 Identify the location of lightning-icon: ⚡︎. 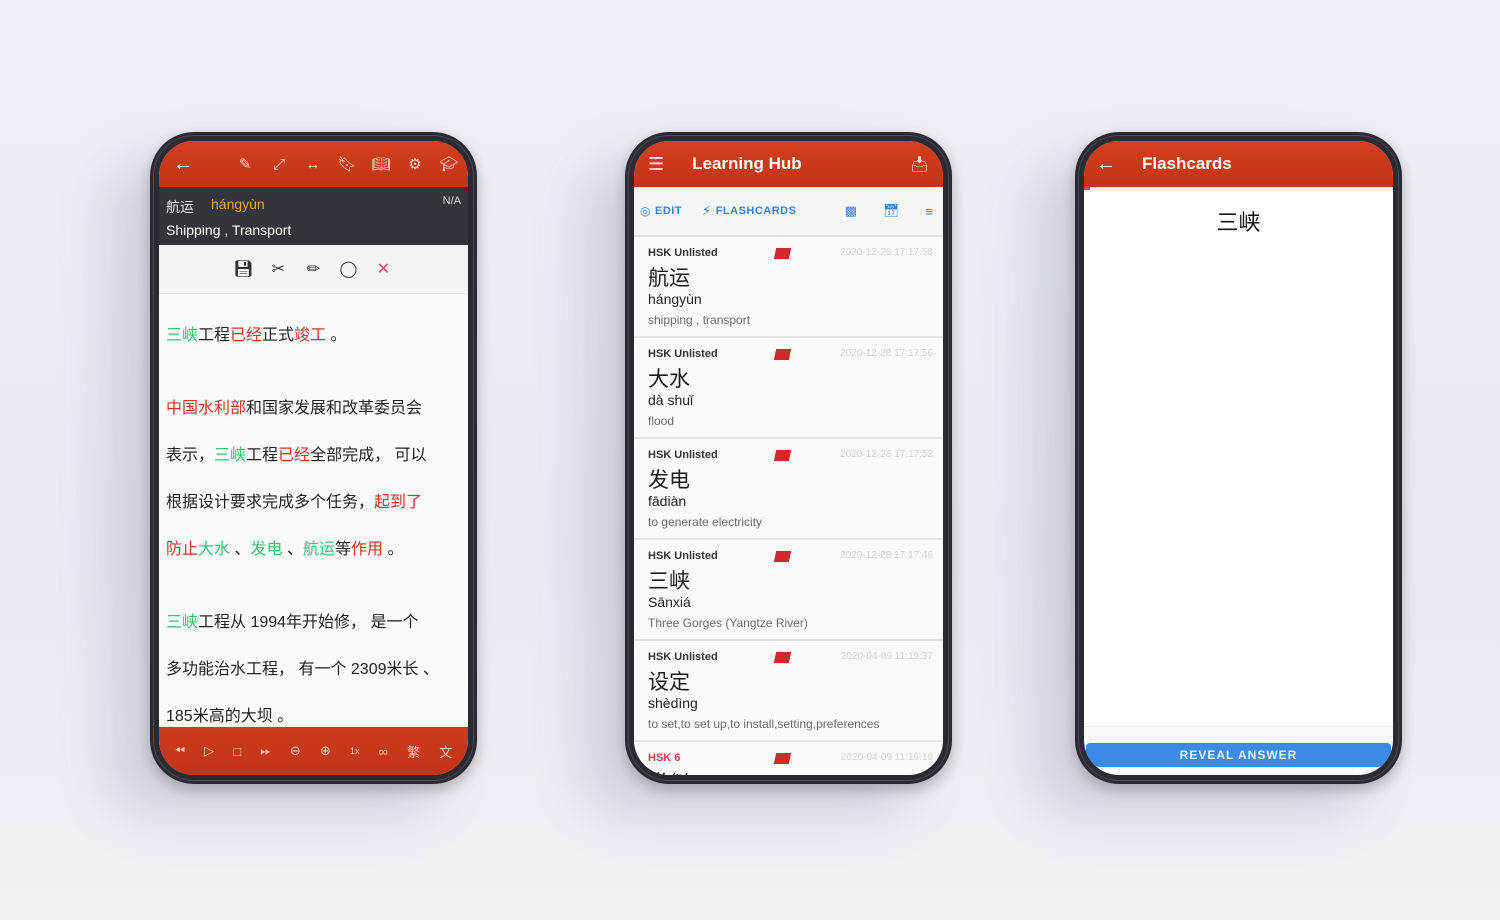
(707, 210).